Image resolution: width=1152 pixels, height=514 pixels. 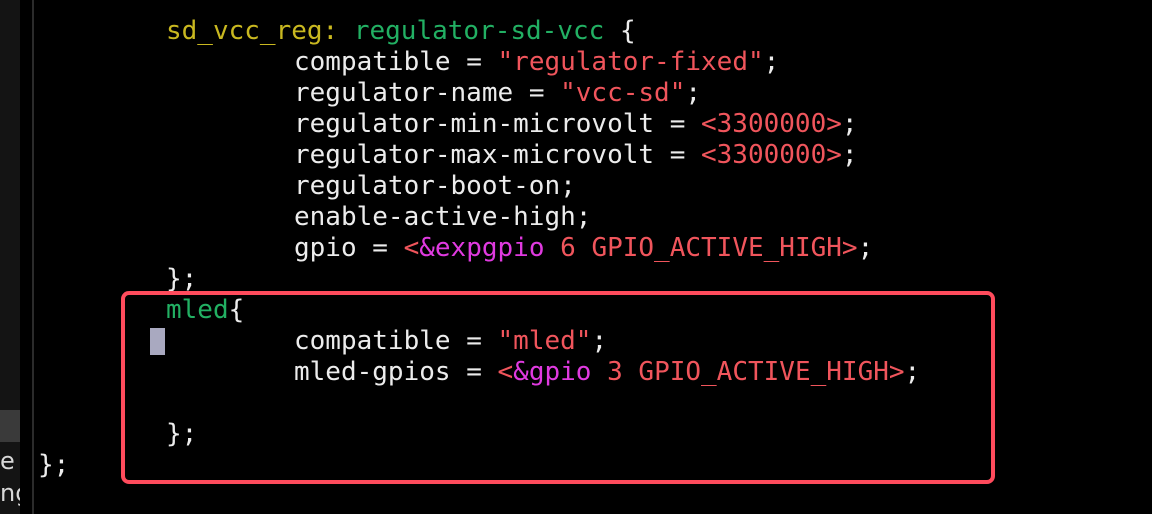 I want to click on code-line: regulator-min-microvolt = <3300000>;, so click(x=576, y=124).